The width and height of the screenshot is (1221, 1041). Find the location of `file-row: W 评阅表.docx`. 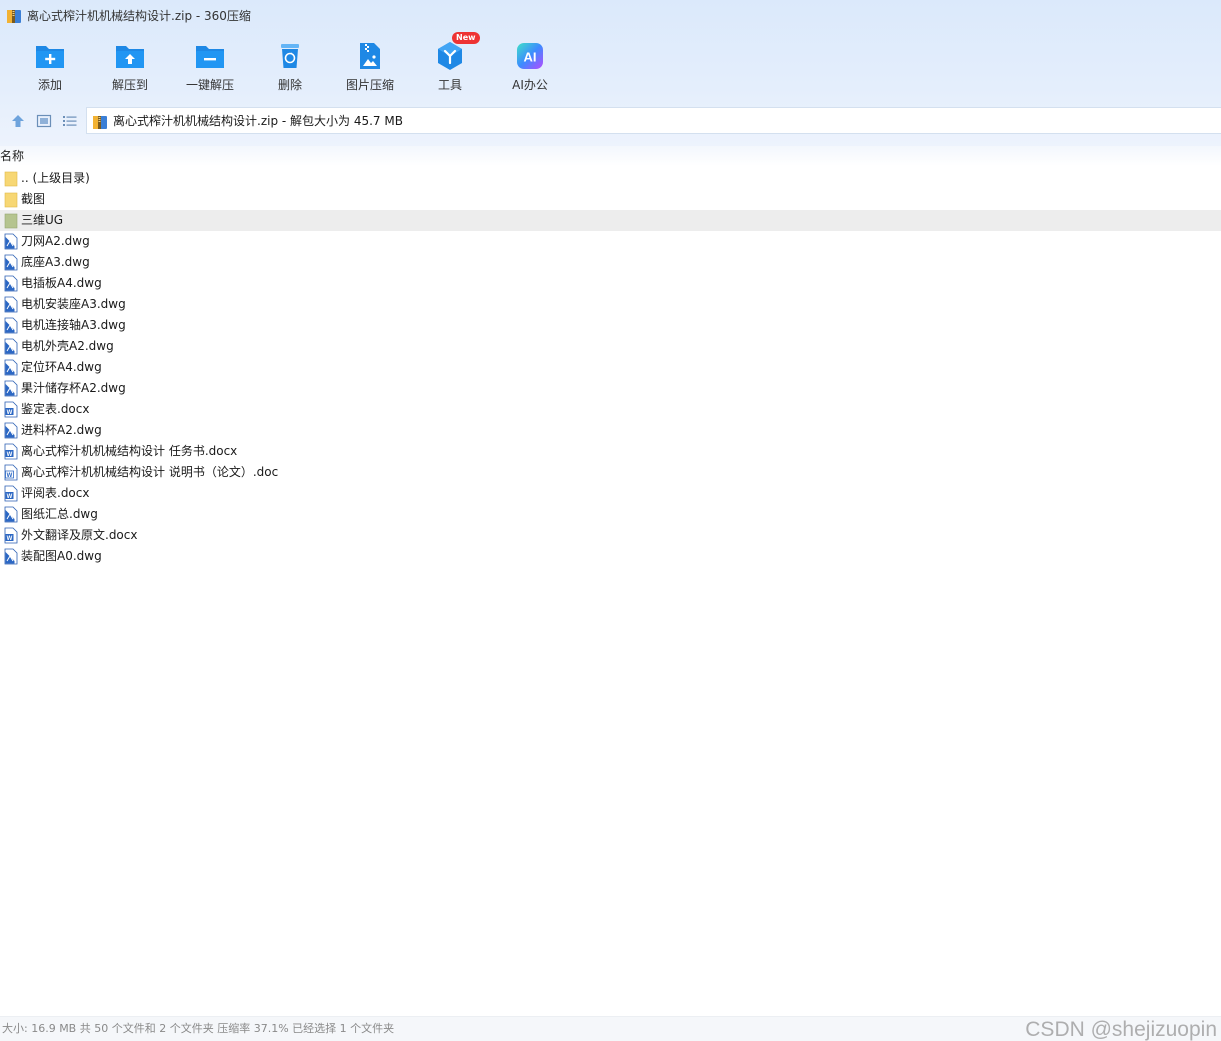

file-row: W 评阅表.docx is located at coordinates (610, 493).